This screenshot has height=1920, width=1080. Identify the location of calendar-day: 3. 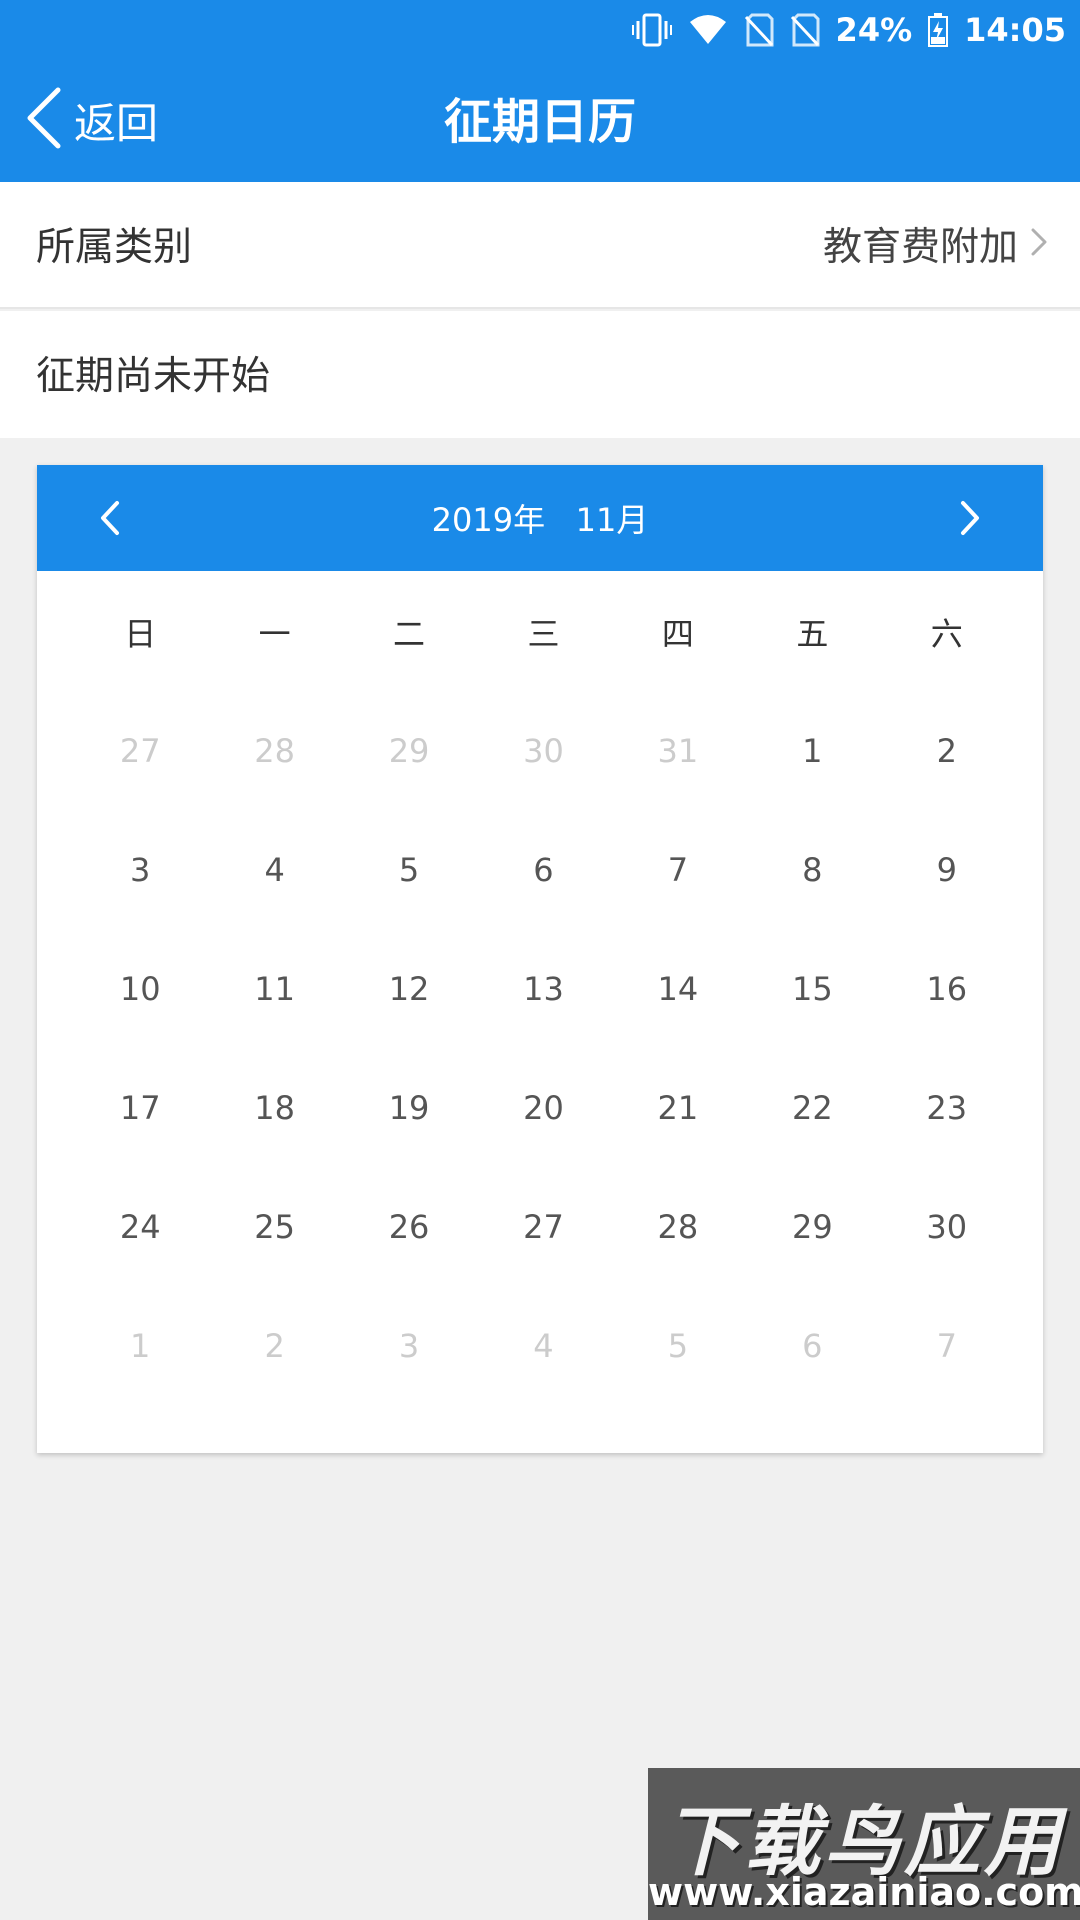
(140, 870).